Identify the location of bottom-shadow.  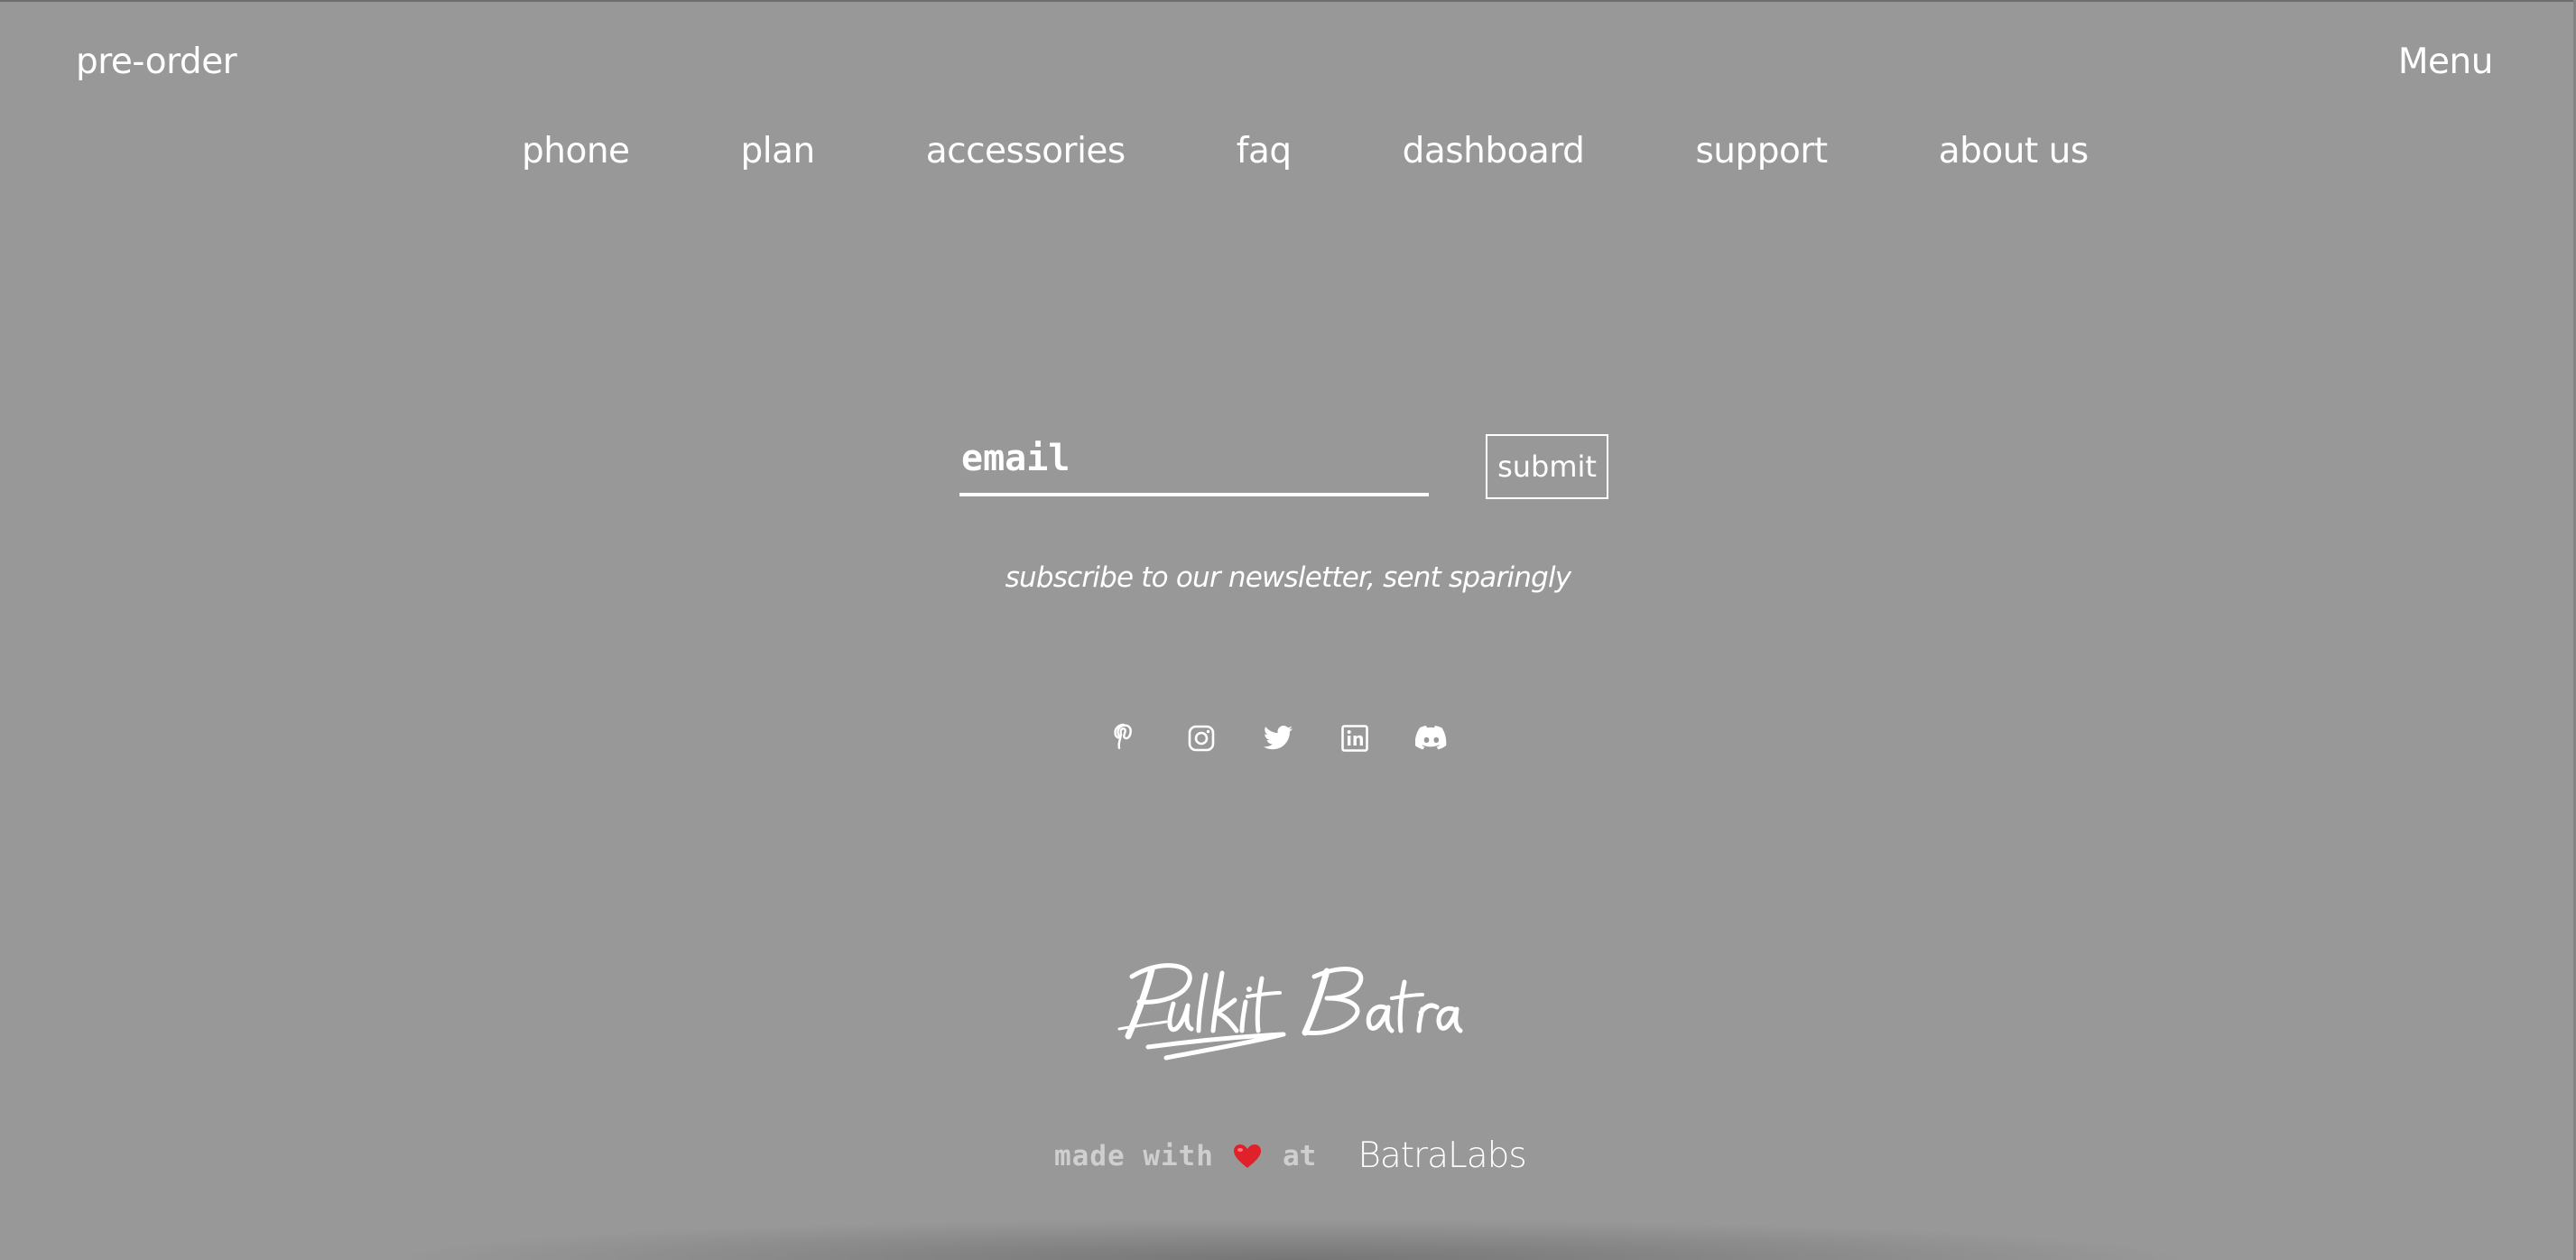
(1290, 1239).